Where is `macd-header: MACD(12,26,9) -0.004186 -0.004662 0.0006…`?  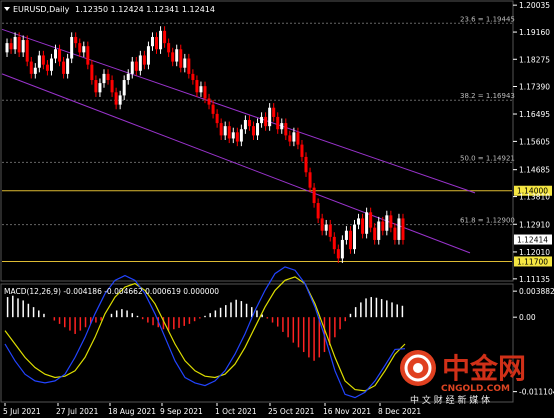 macd-header: MACD(12,26,9) -0.004186 -0.004662 0.0006… is located at coordinates (111, 291).